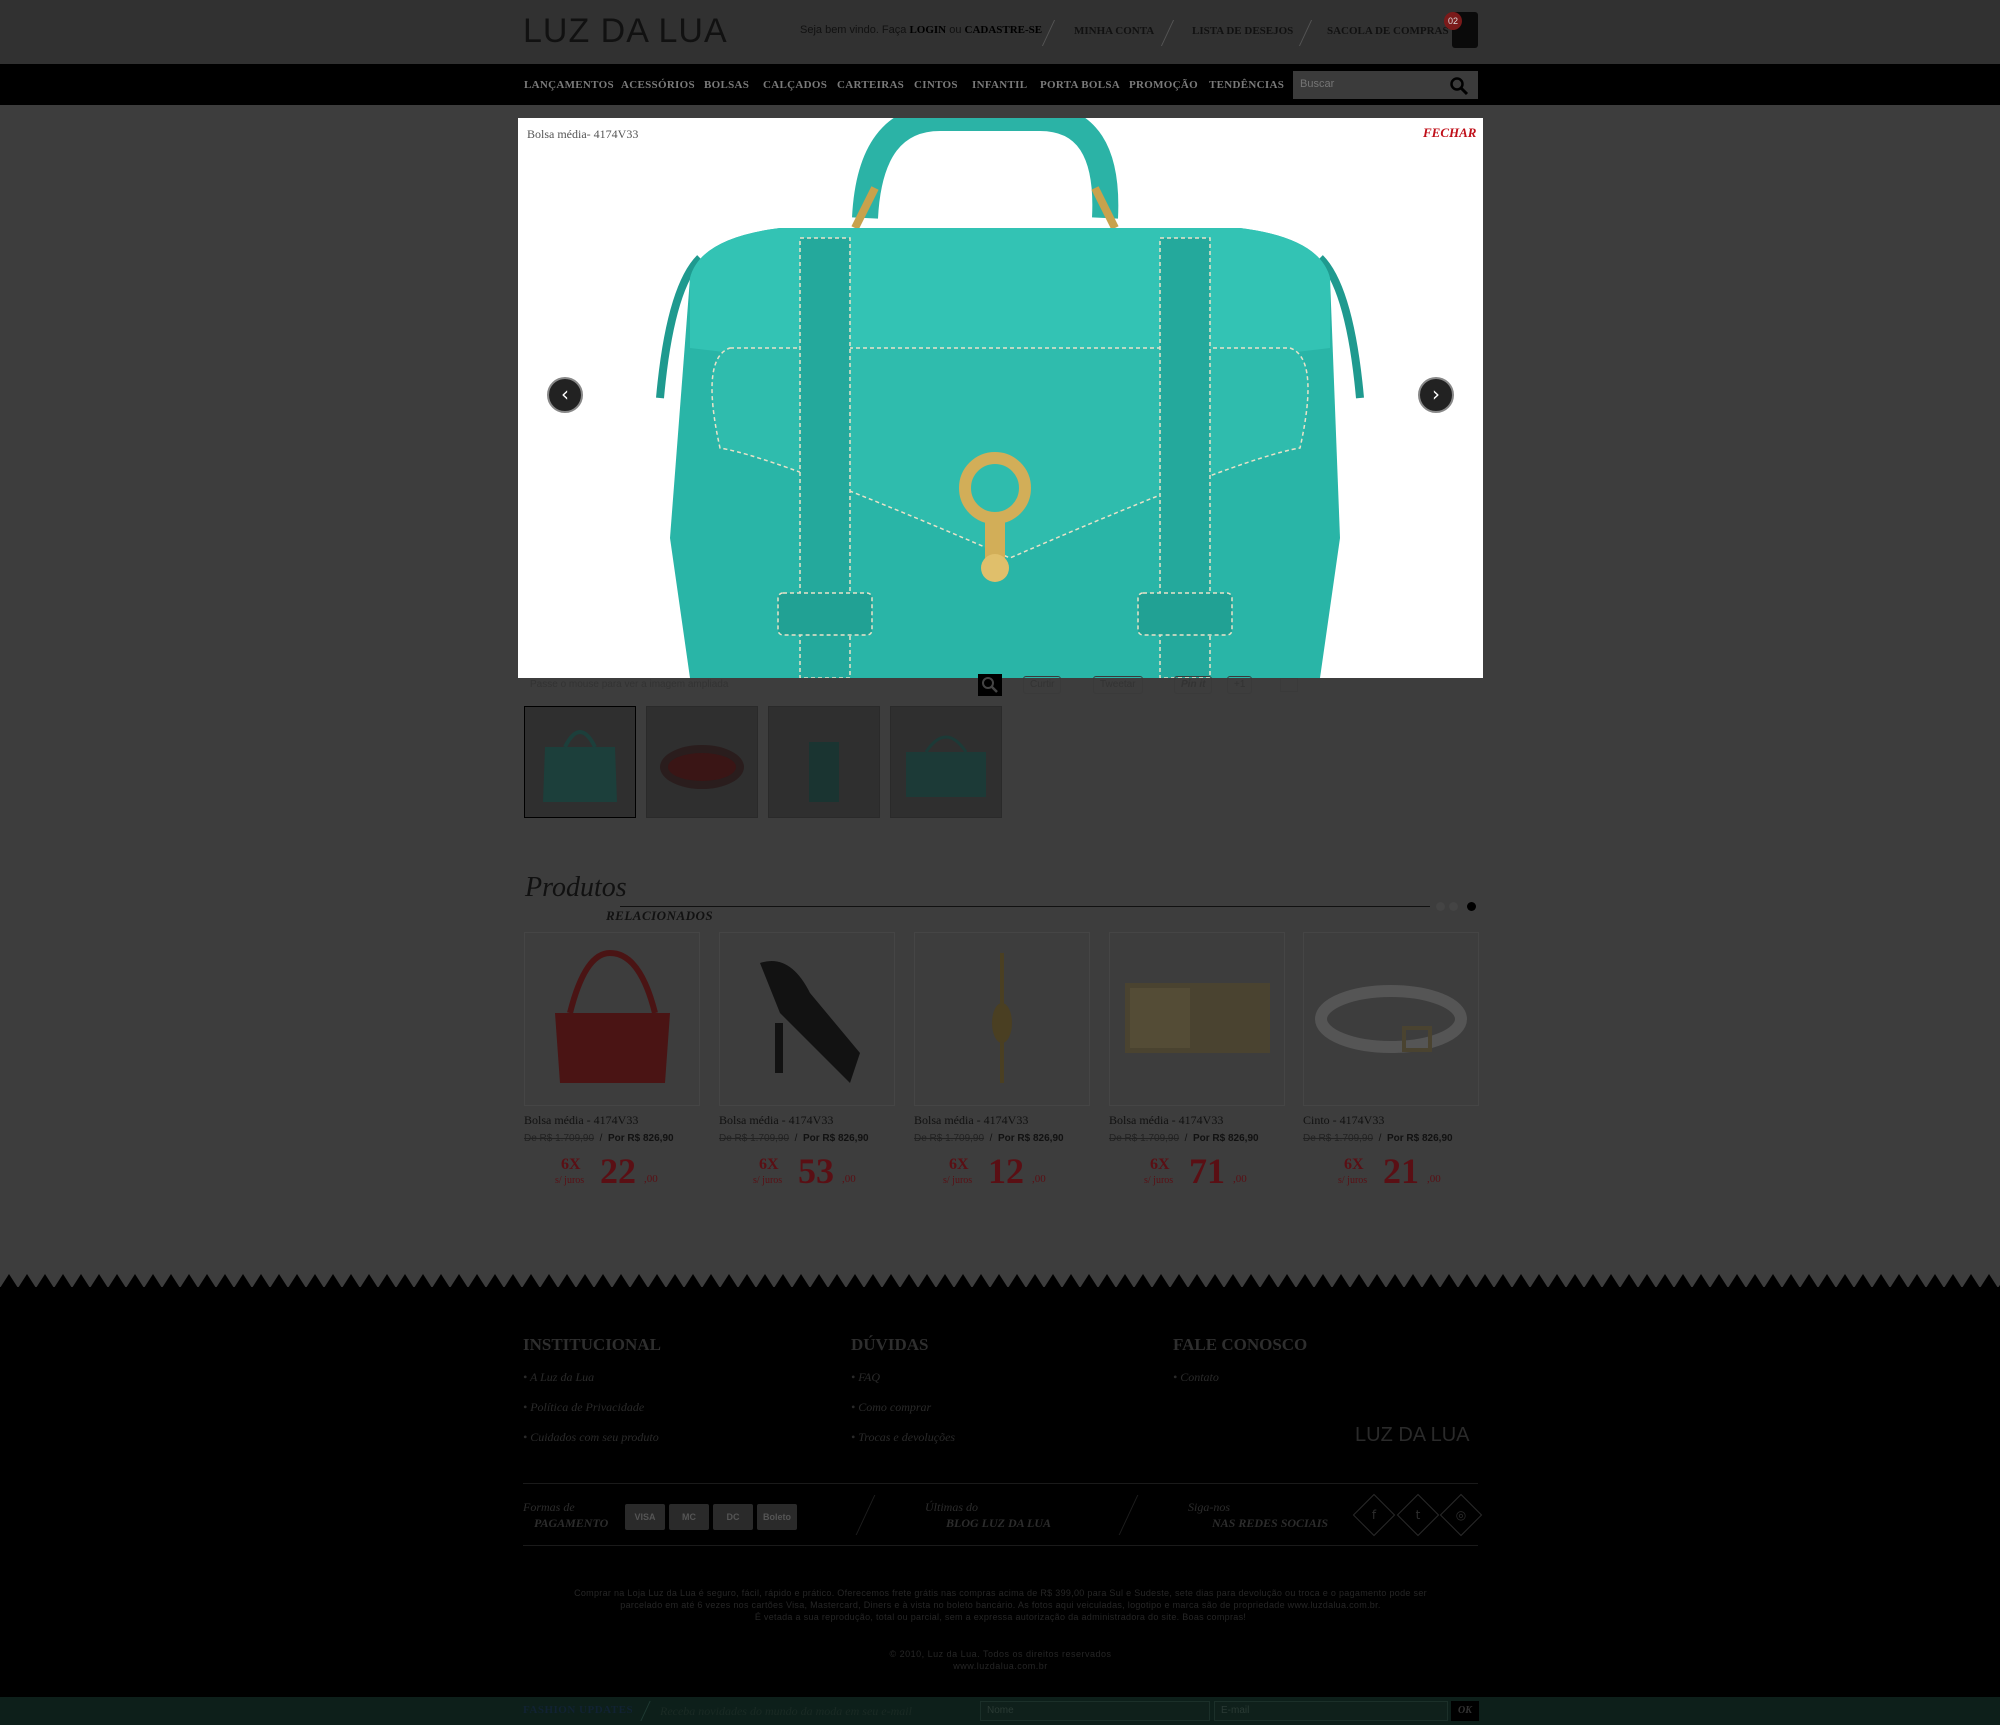 Image resolution: width=2000 pixels, height=1725 pixels. Describe the element at coordinates (1465, 1711) in the screenshot. I see `newsletter-submit-button: OK` at that location.